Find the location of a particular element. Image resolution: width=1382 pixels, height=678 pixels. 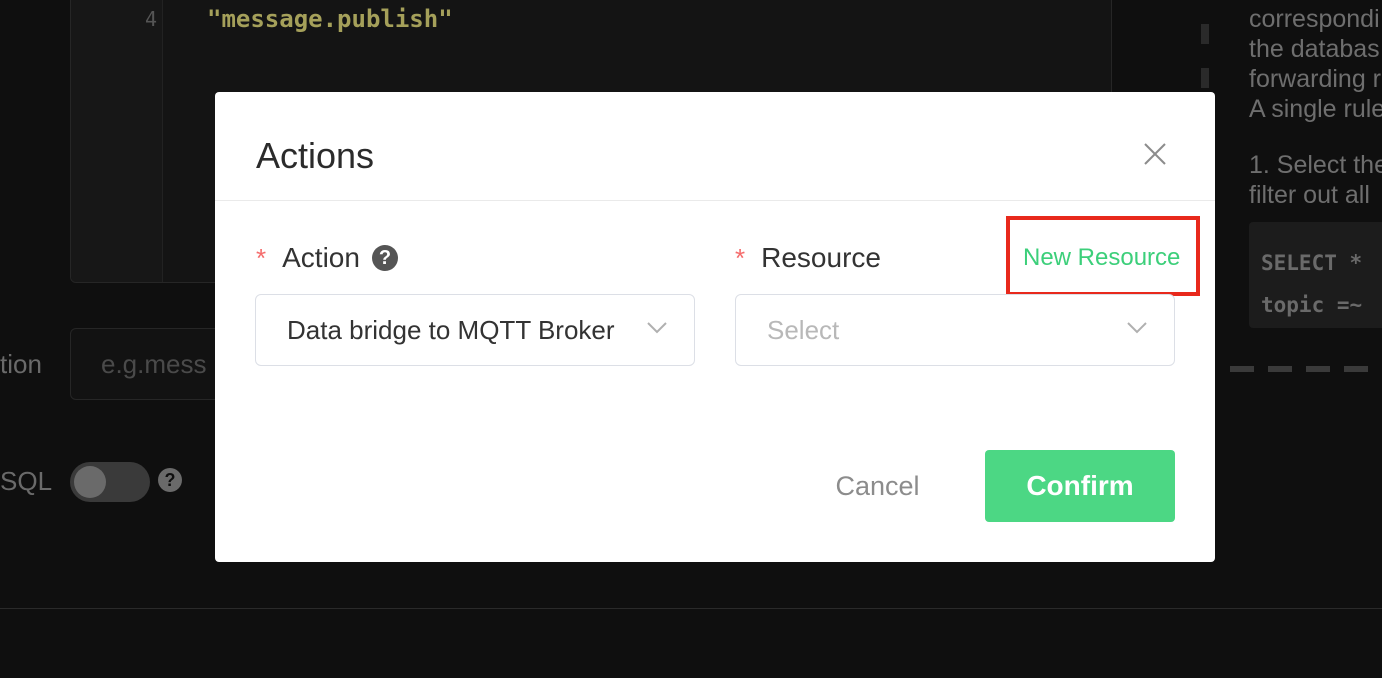

condition-label: tion is located at coordinates (21, 364).